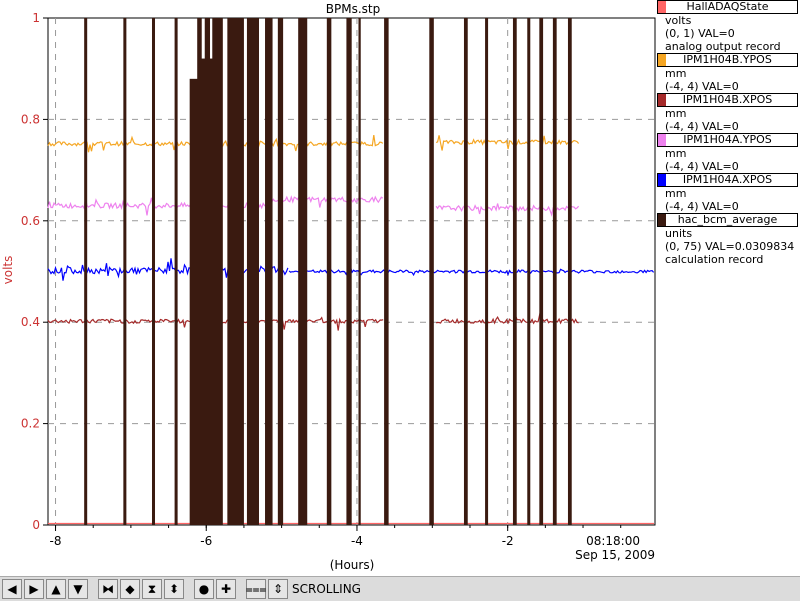 The image size is (800, 601). I want to click on zoom-out-x-icon: ◆, so click(130, 589).